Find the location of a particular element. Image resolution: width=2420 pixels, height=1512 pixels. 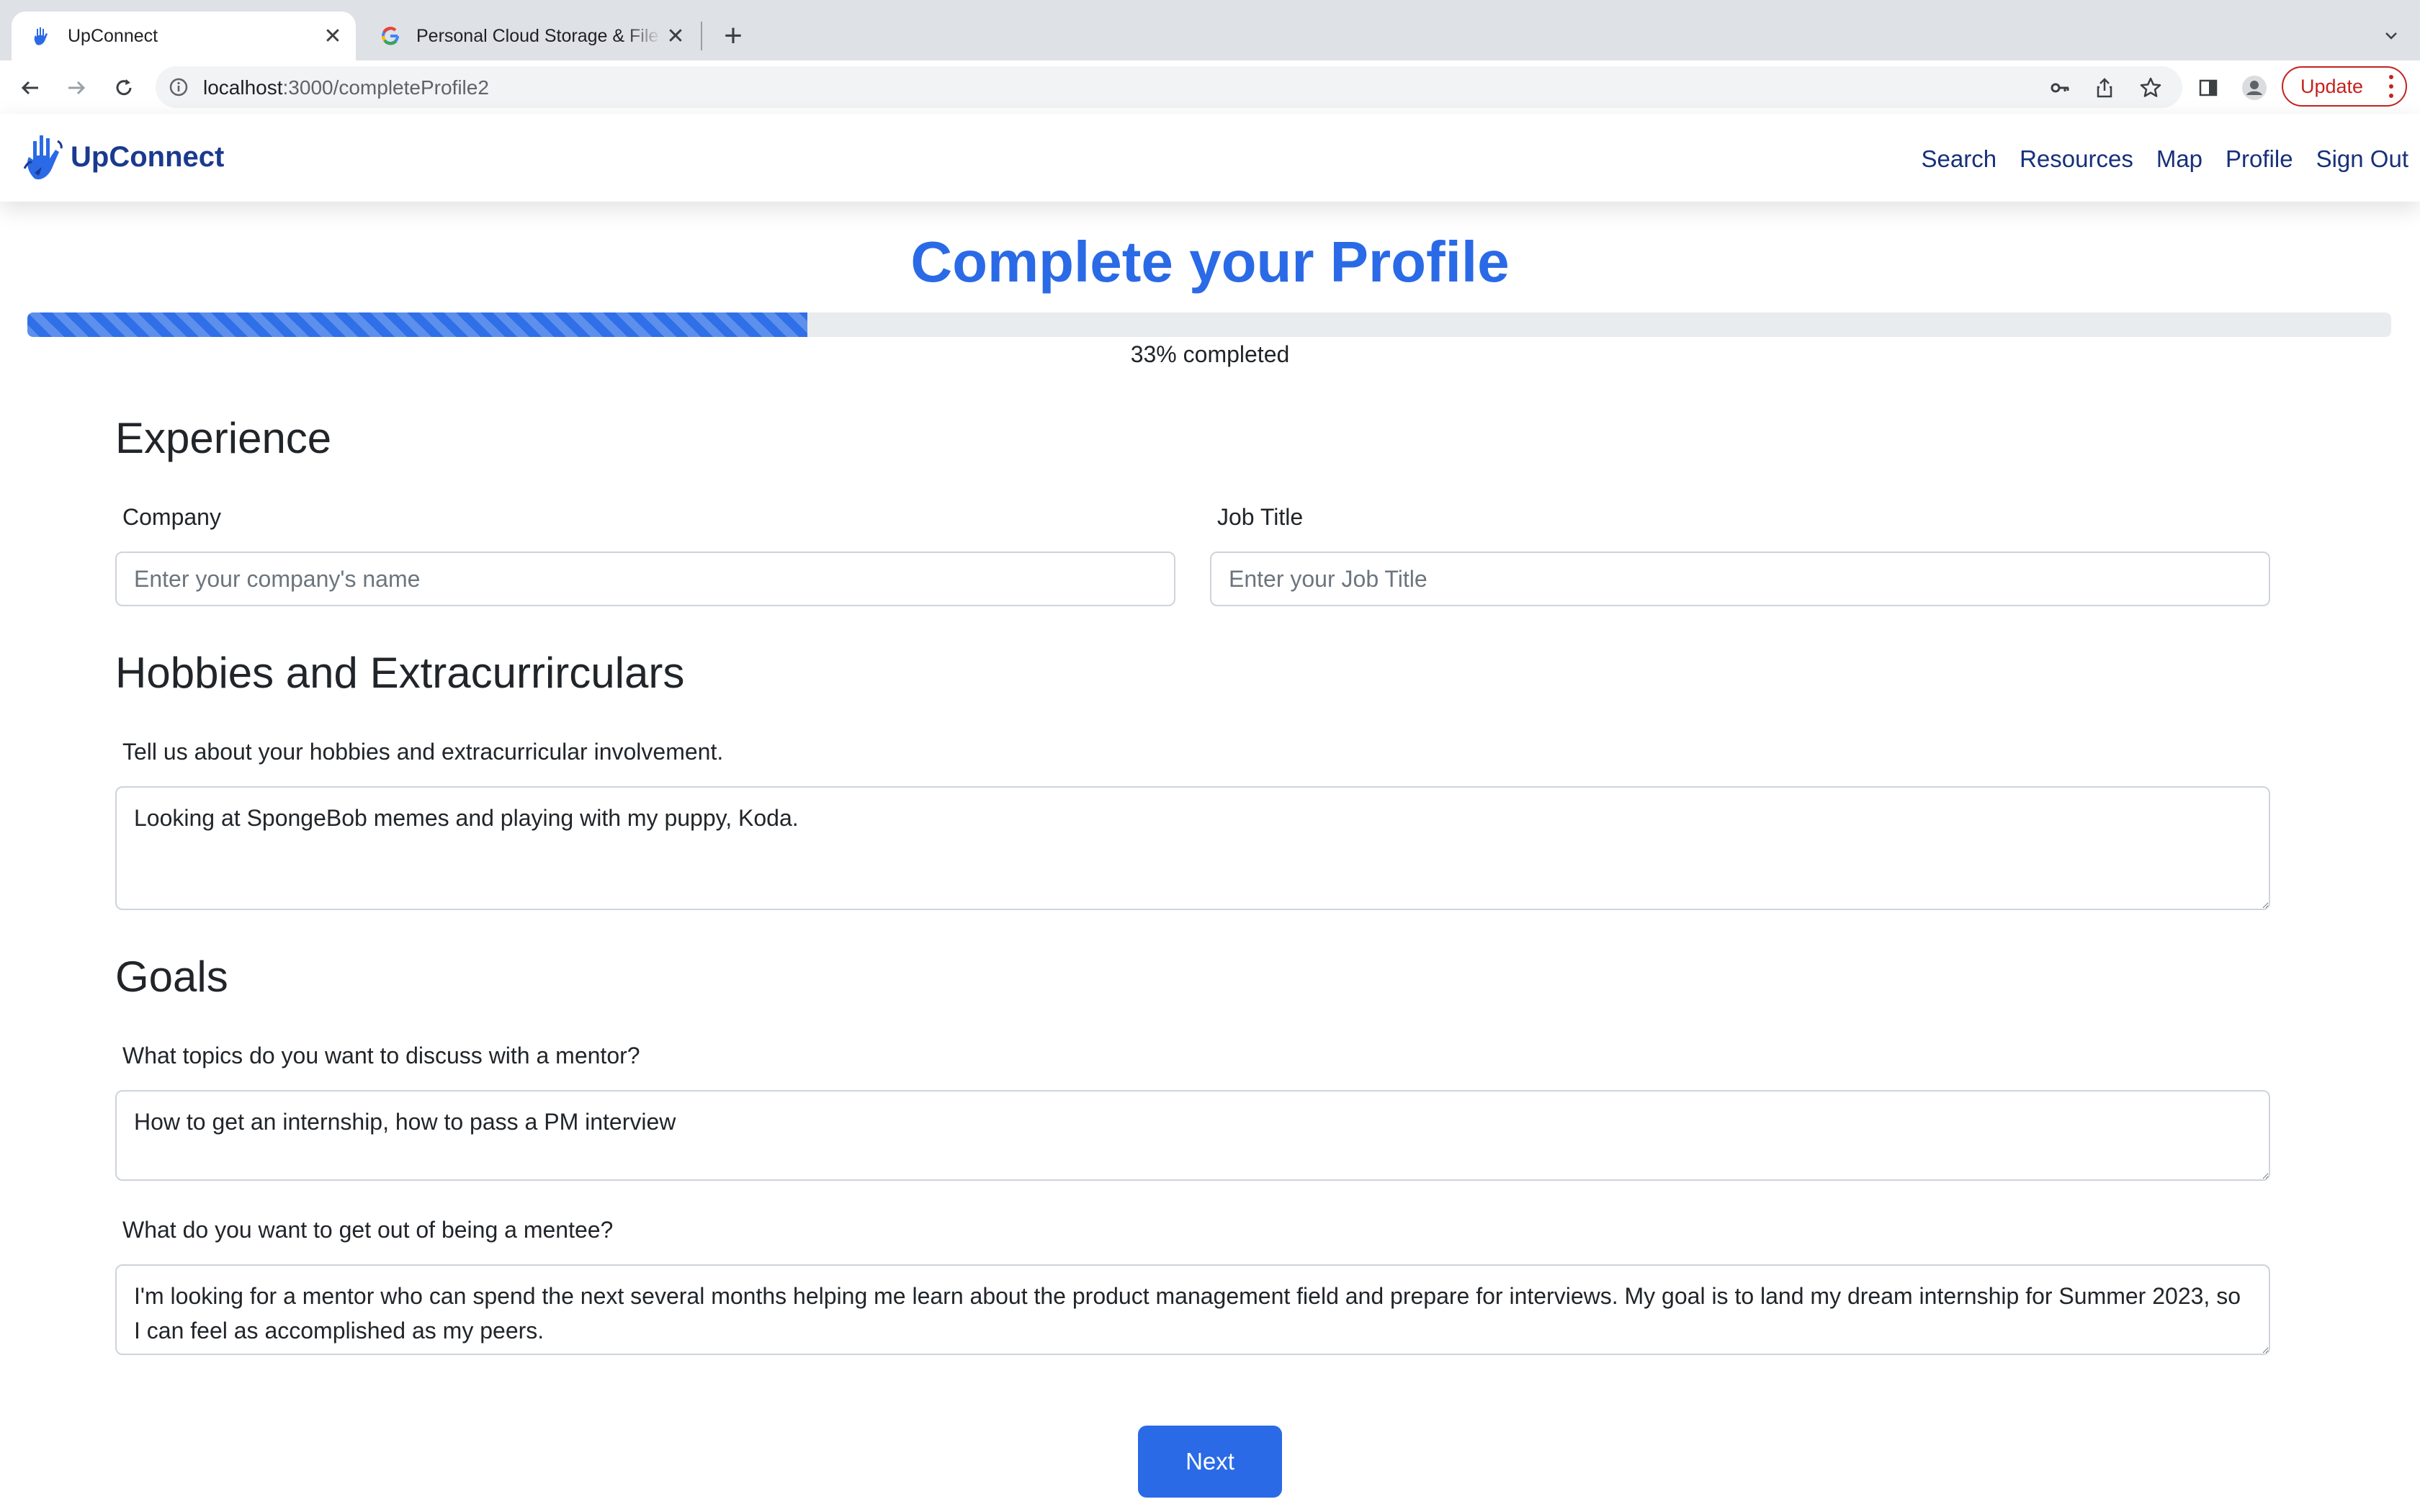

nav-resources: Resources is located at coordinates (2076, 159).